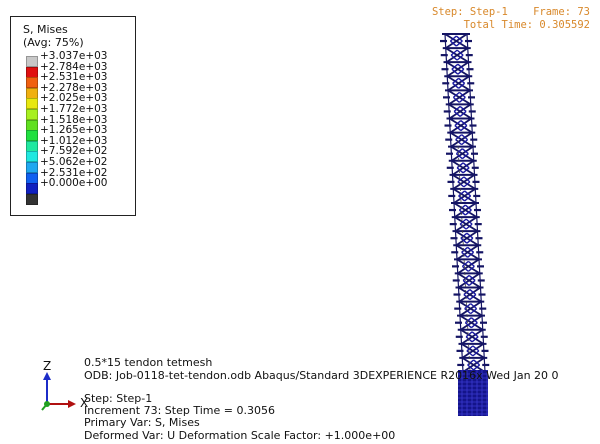  Describe the element at coordinates (526, 25) in the screenshot. I see `total-time-label: Total Time: 0.305592` at that location.